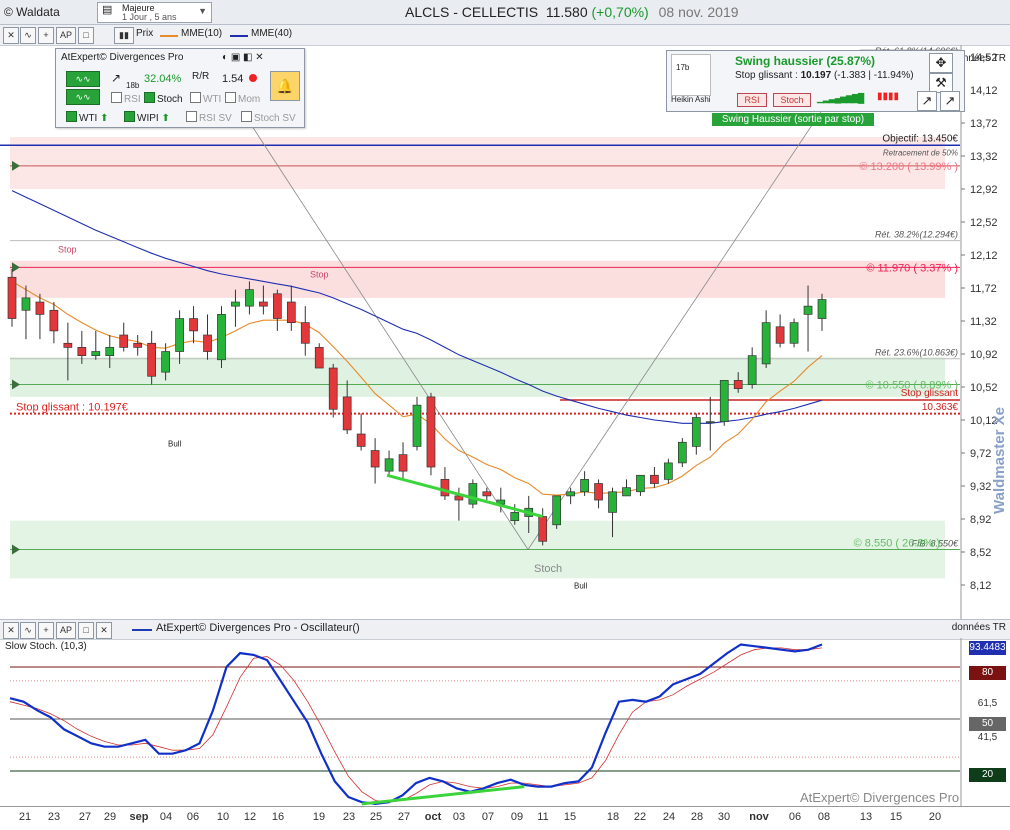  I want to click on rsi-sv-check: RSI SV, so click(209, 117).